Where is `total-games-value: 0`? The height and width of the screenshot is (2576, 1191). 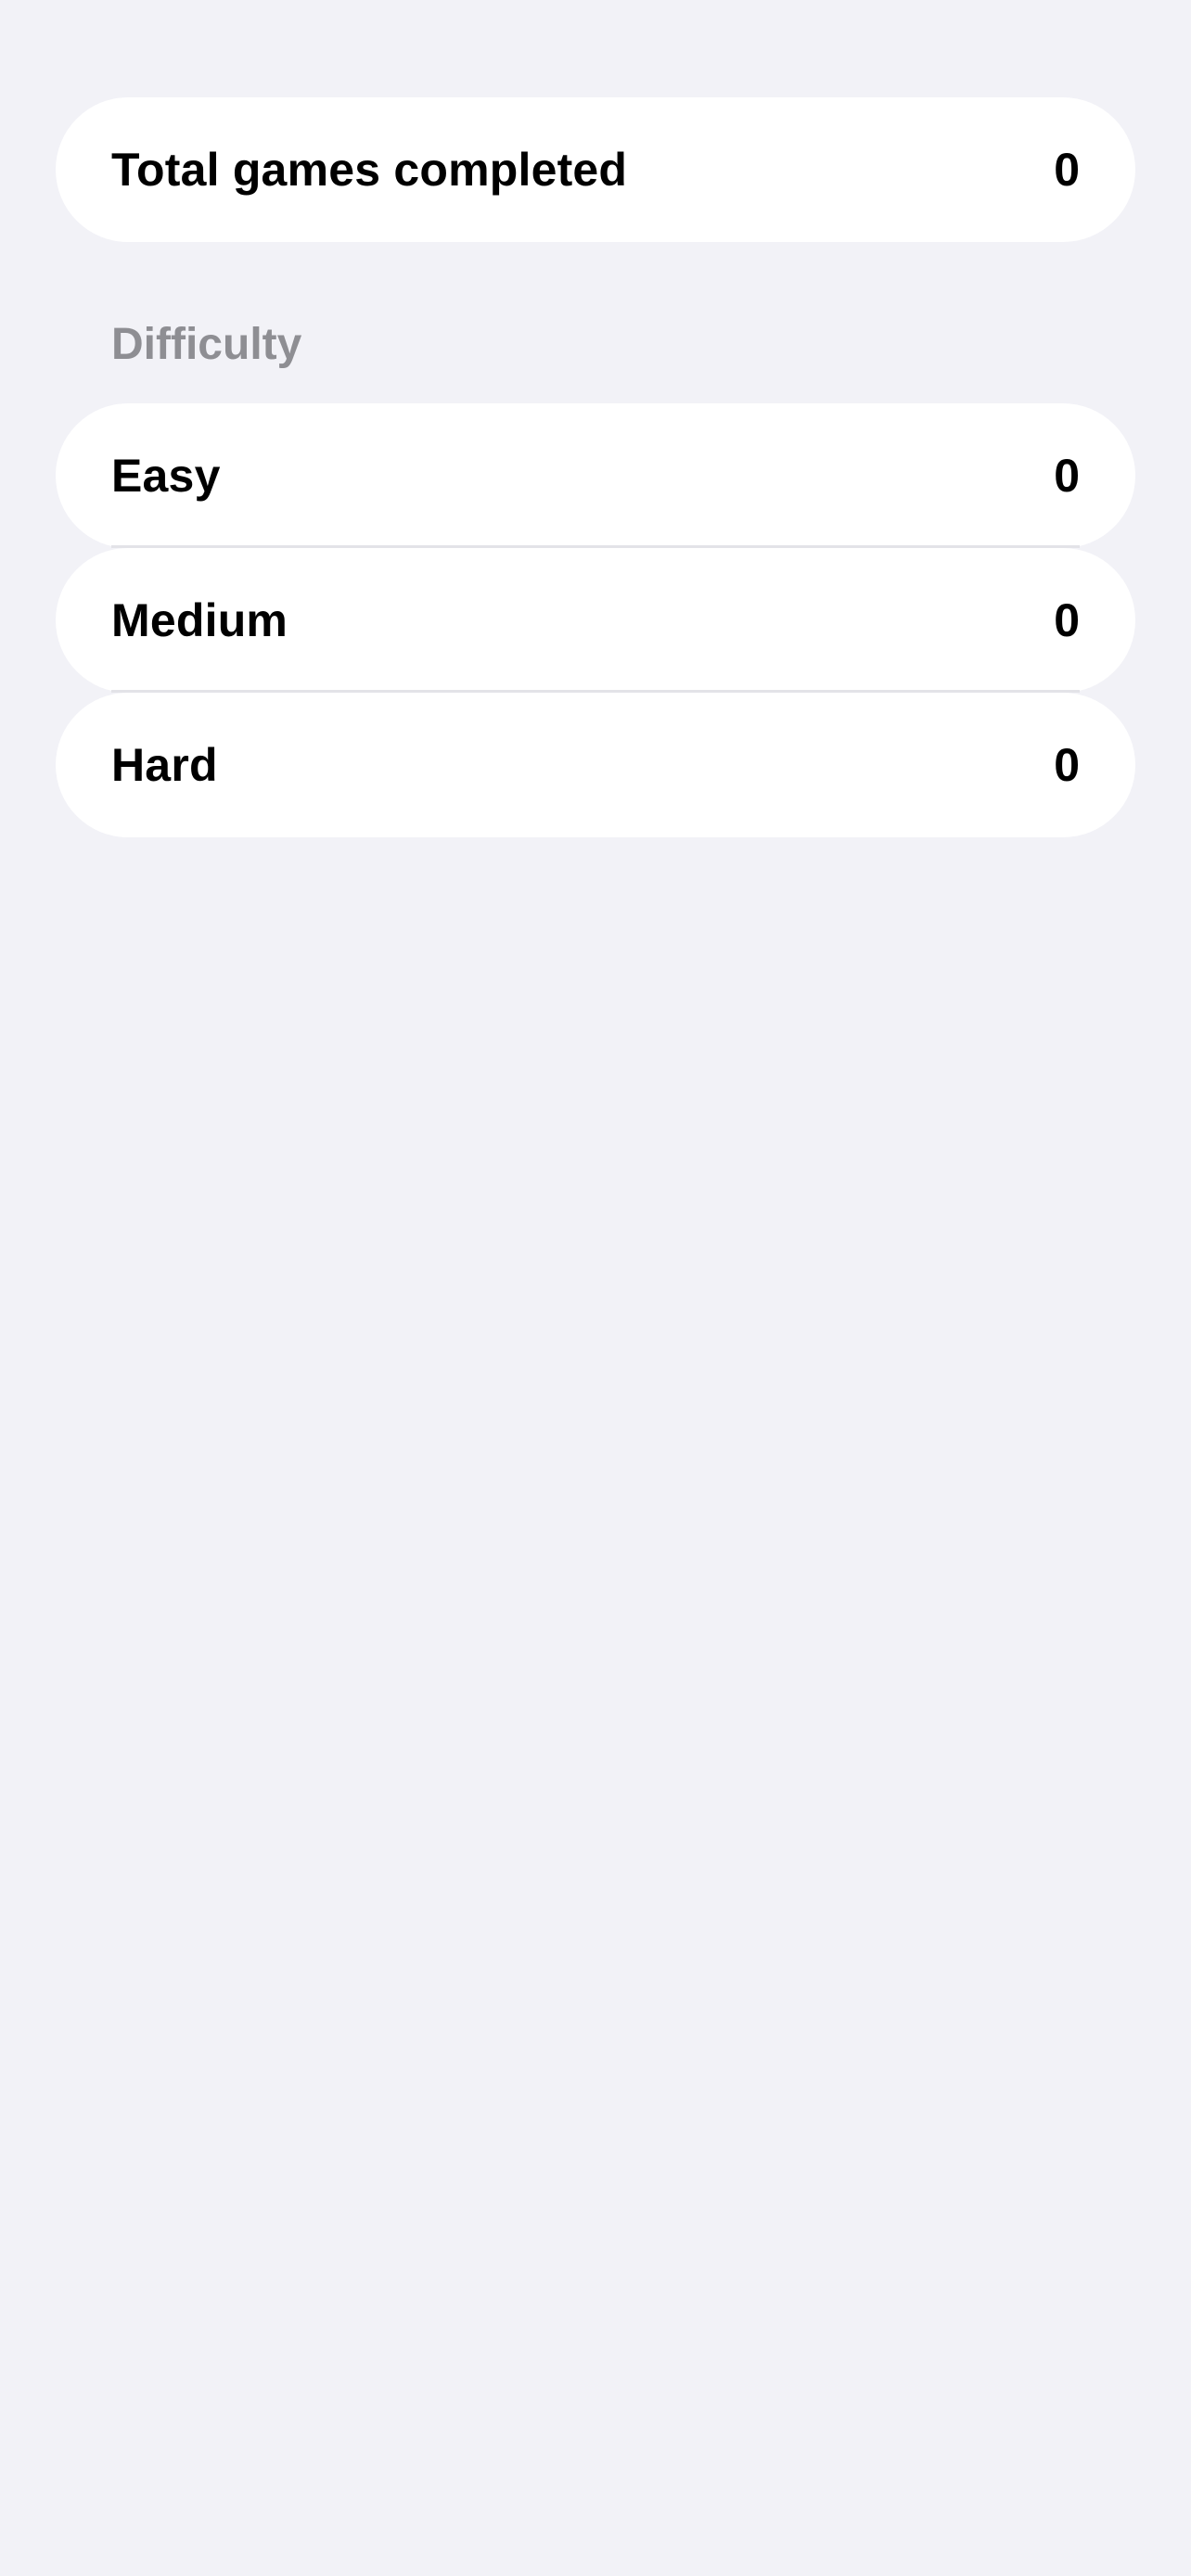 total-games-value: 0 is located at coordinates (1067, 170).